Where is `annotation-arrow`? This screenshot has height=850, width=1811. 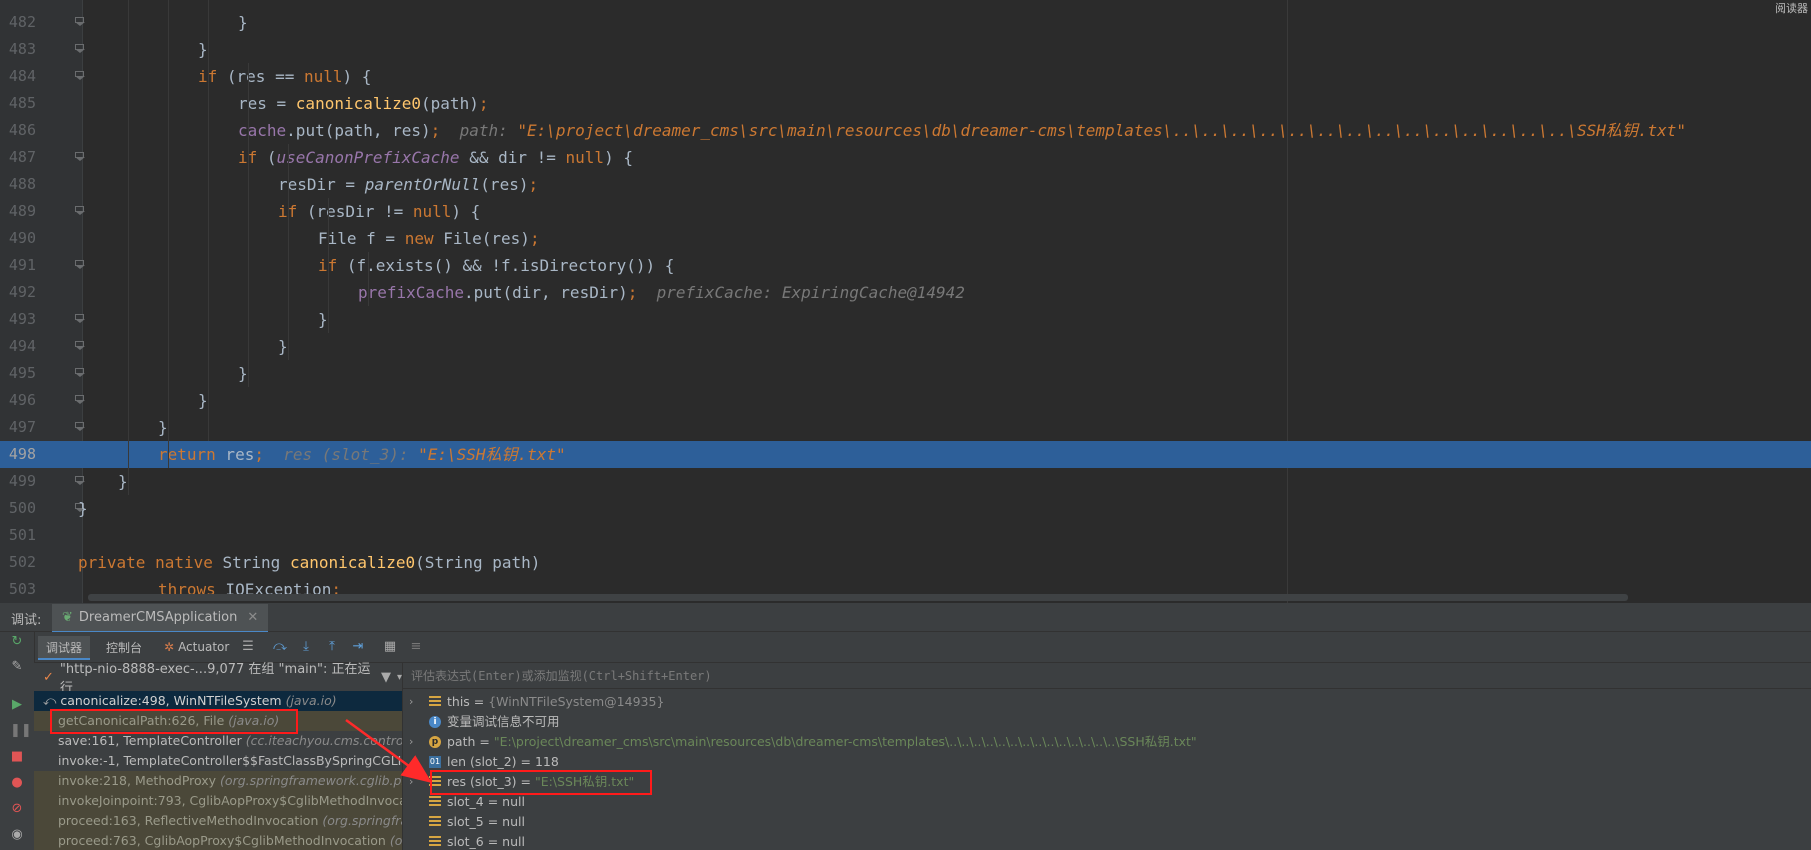
annotation-arrow is located at coordinates (389, 750).